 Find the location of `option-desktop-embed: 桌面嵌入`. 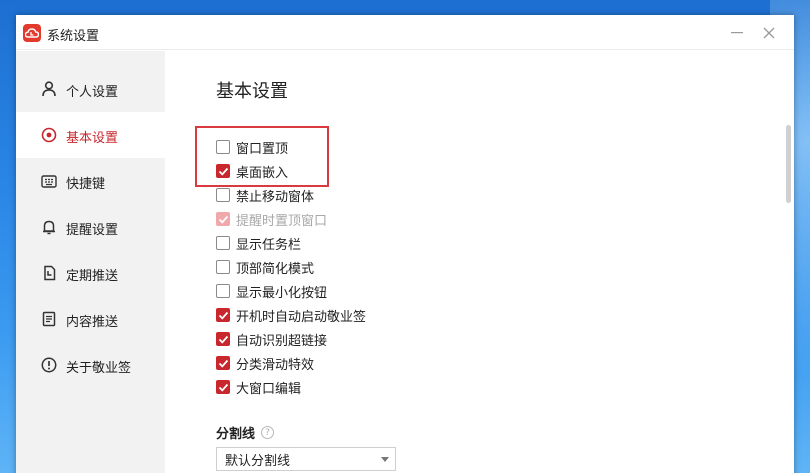

option-desktop-embed: 桌面嵌入 is located at coordinates (252, 171).